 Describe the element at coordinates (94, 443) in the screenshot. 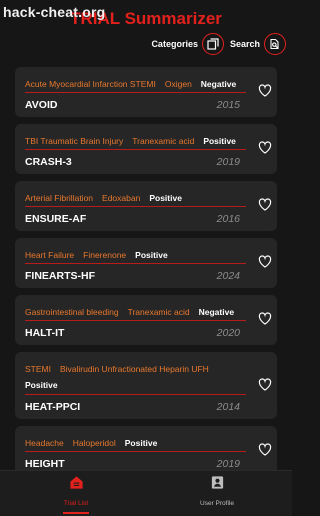

I see `drug-tag: Haloperidol` at that location.